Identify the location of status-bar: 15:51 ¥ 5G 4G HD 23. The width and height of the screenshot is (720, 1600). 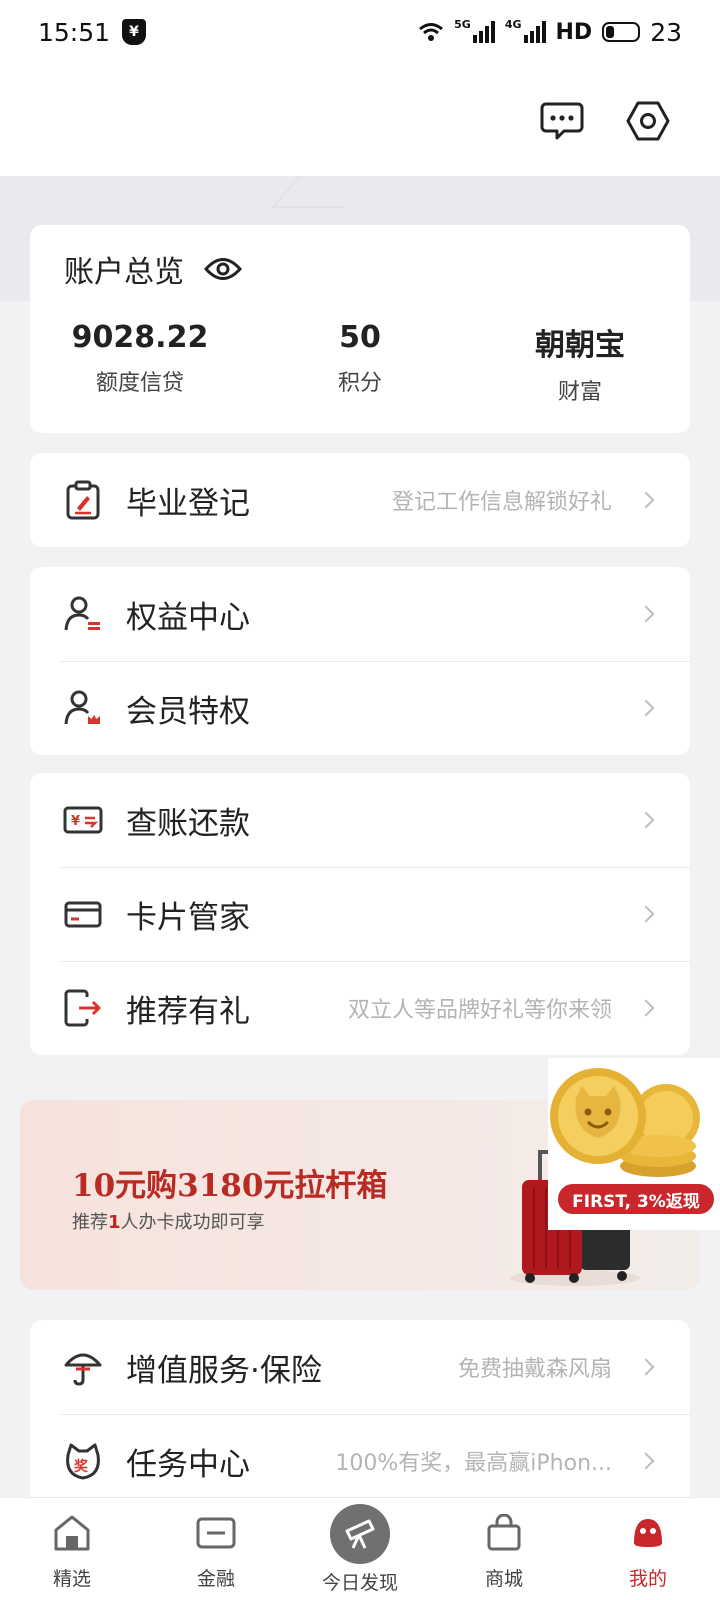
(360, 32).